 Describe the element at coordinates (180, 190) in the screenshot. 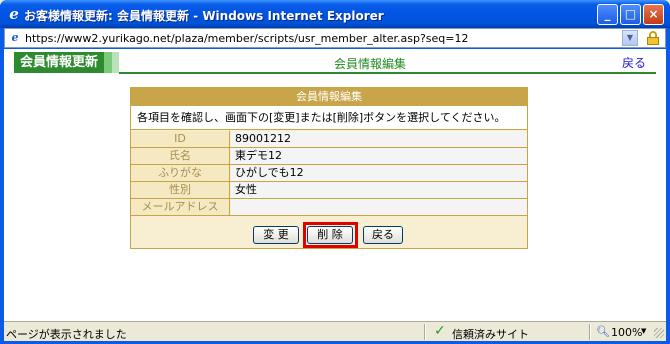

I see `field-label: 性別` at that location.